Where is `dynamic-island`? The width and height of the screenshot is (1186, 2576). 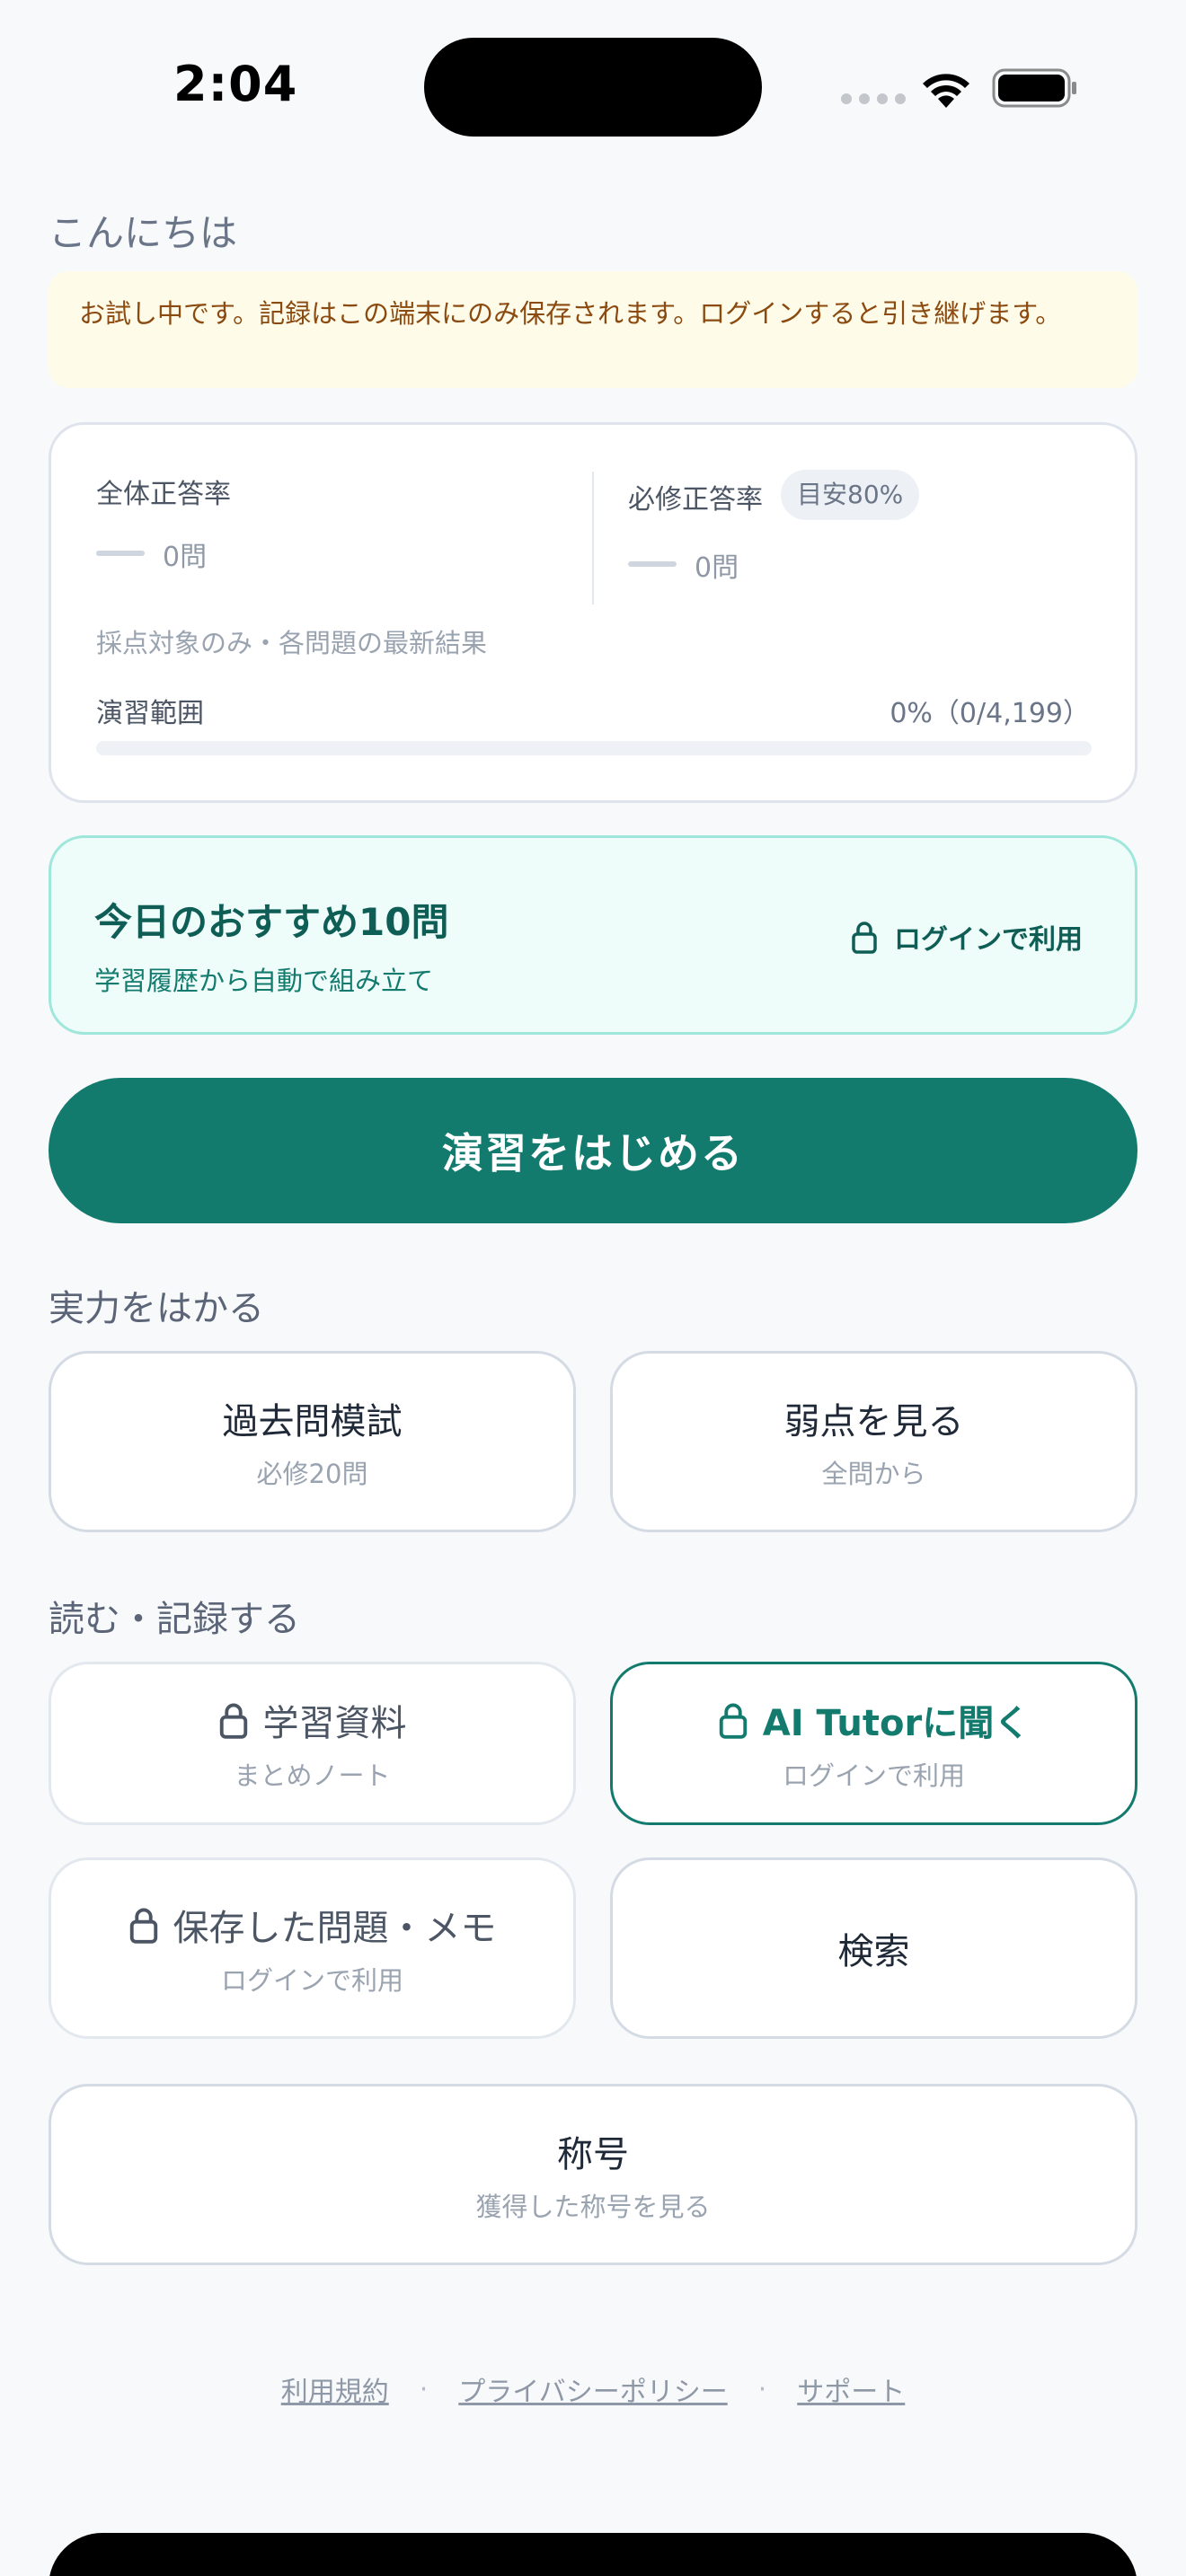
dynamic-island is located at coordinates (593, 87).